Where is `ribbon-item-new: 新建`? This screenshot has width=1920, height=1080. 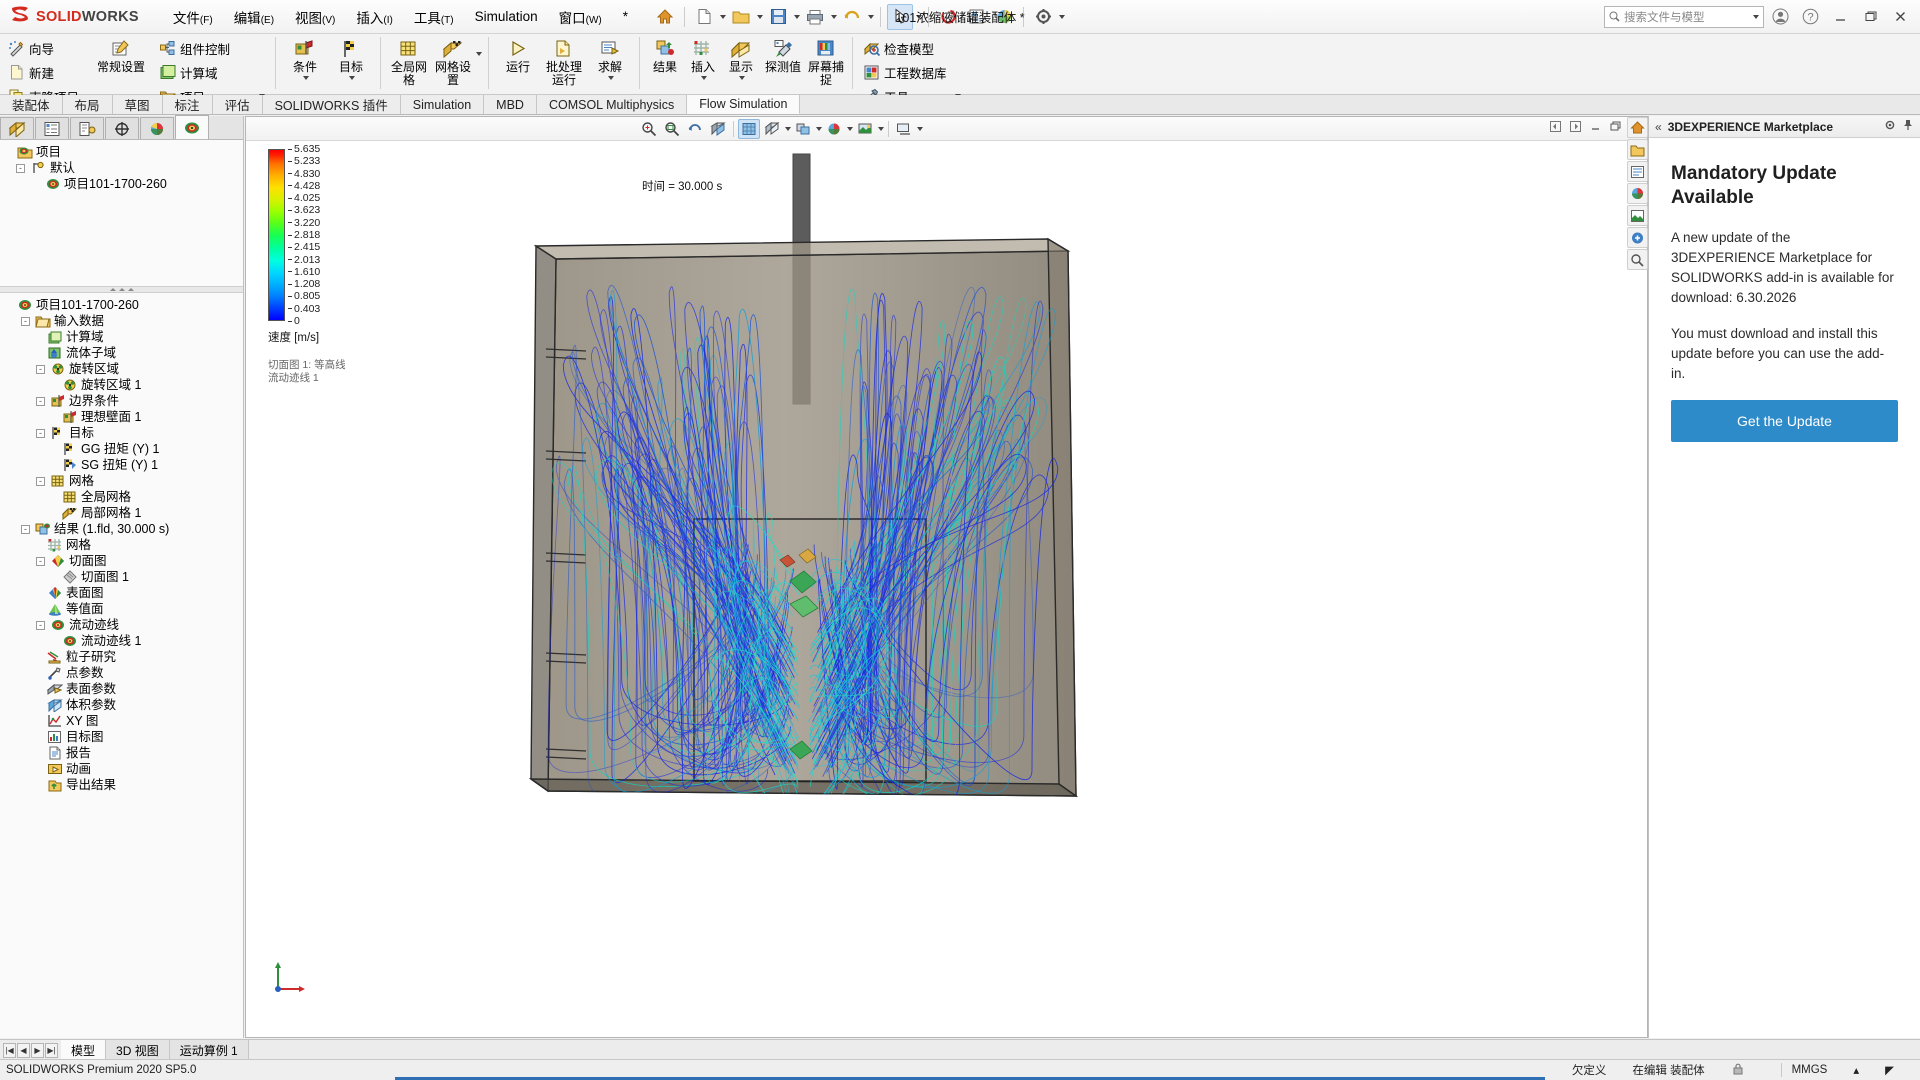
ribbon-item-new: 新建 is located at coordinates (43, 72).